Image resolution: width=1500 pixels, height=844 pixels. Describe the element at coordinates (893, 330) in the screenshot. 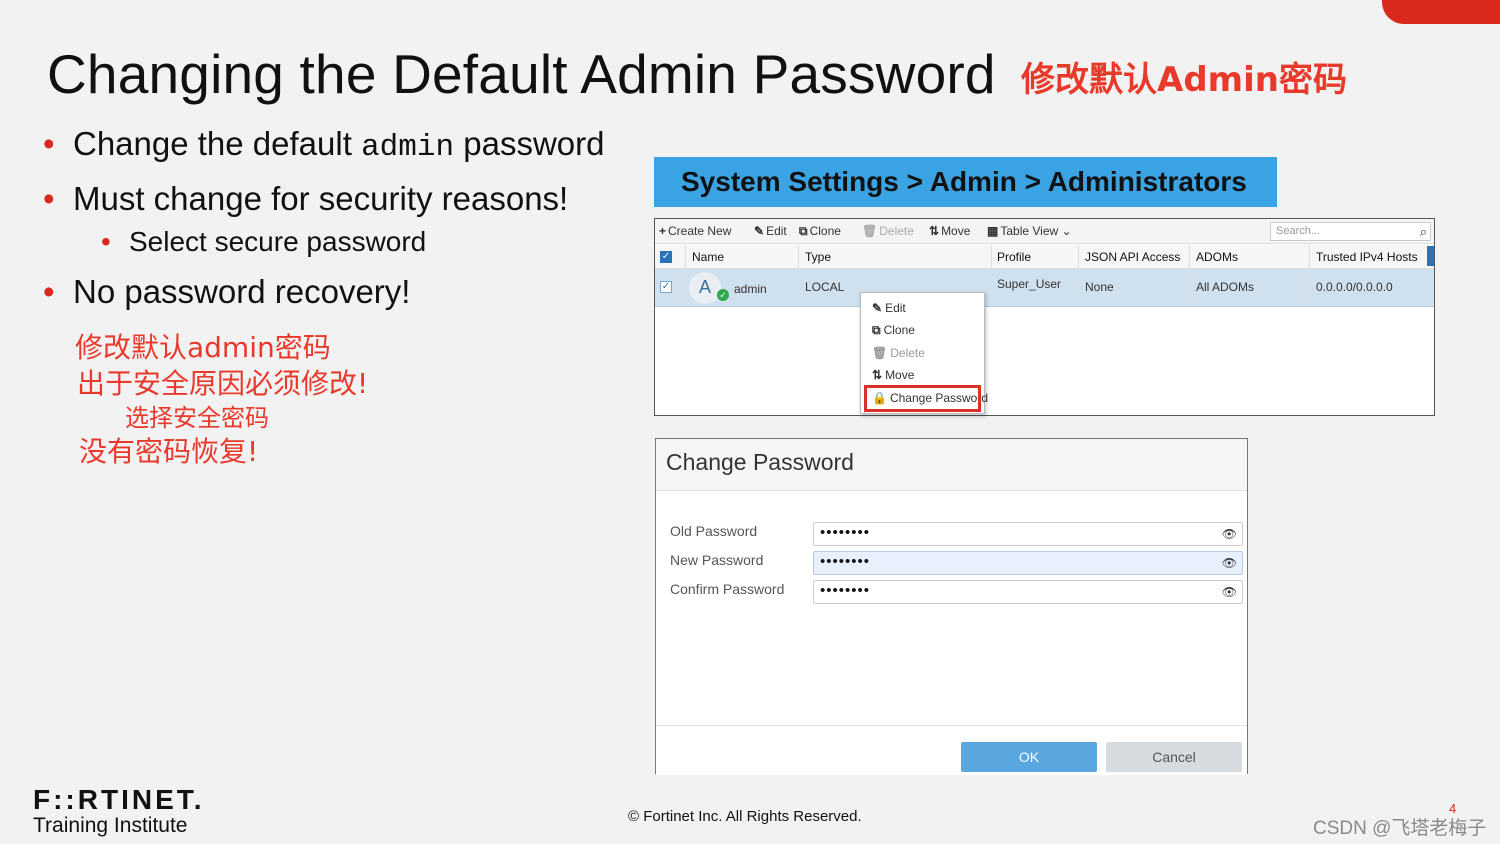

I see `context-menu-clone: ⧉ Clone` at that location.